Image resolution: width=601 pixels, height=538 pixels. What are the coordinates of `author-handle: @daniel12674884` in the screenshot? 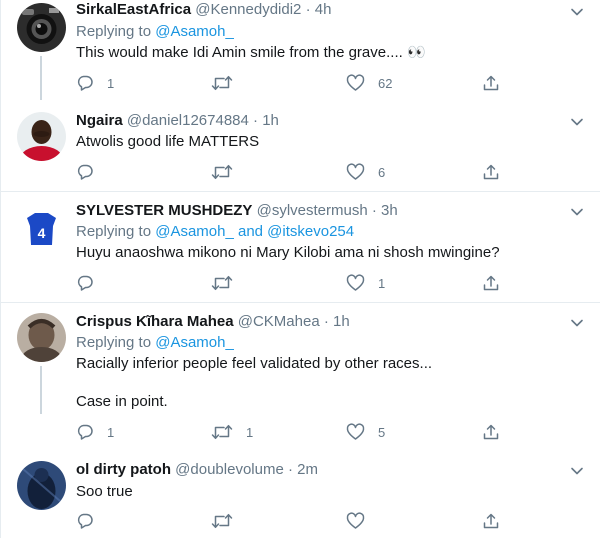 It's located at (188, 120).